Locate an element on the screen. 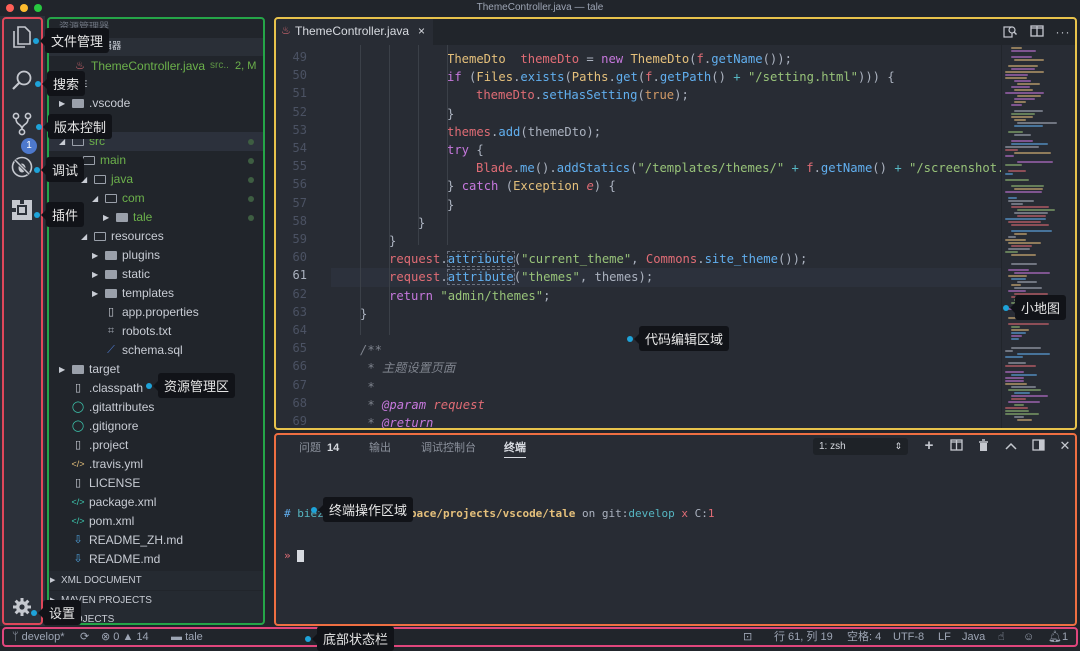 The width and height of the screenshot is (1080, 651). close-window-button is located at coordinates (10, 8).